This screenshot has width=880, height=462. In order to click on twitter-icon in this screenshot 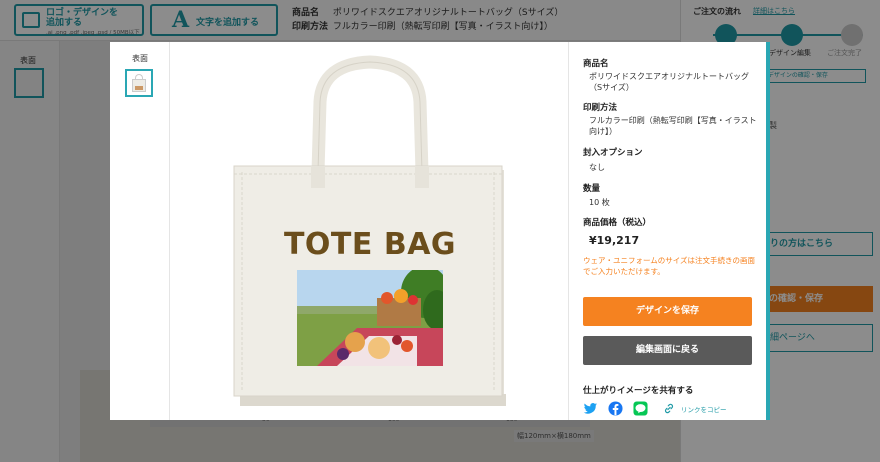, I will do `click(590, 408)`.